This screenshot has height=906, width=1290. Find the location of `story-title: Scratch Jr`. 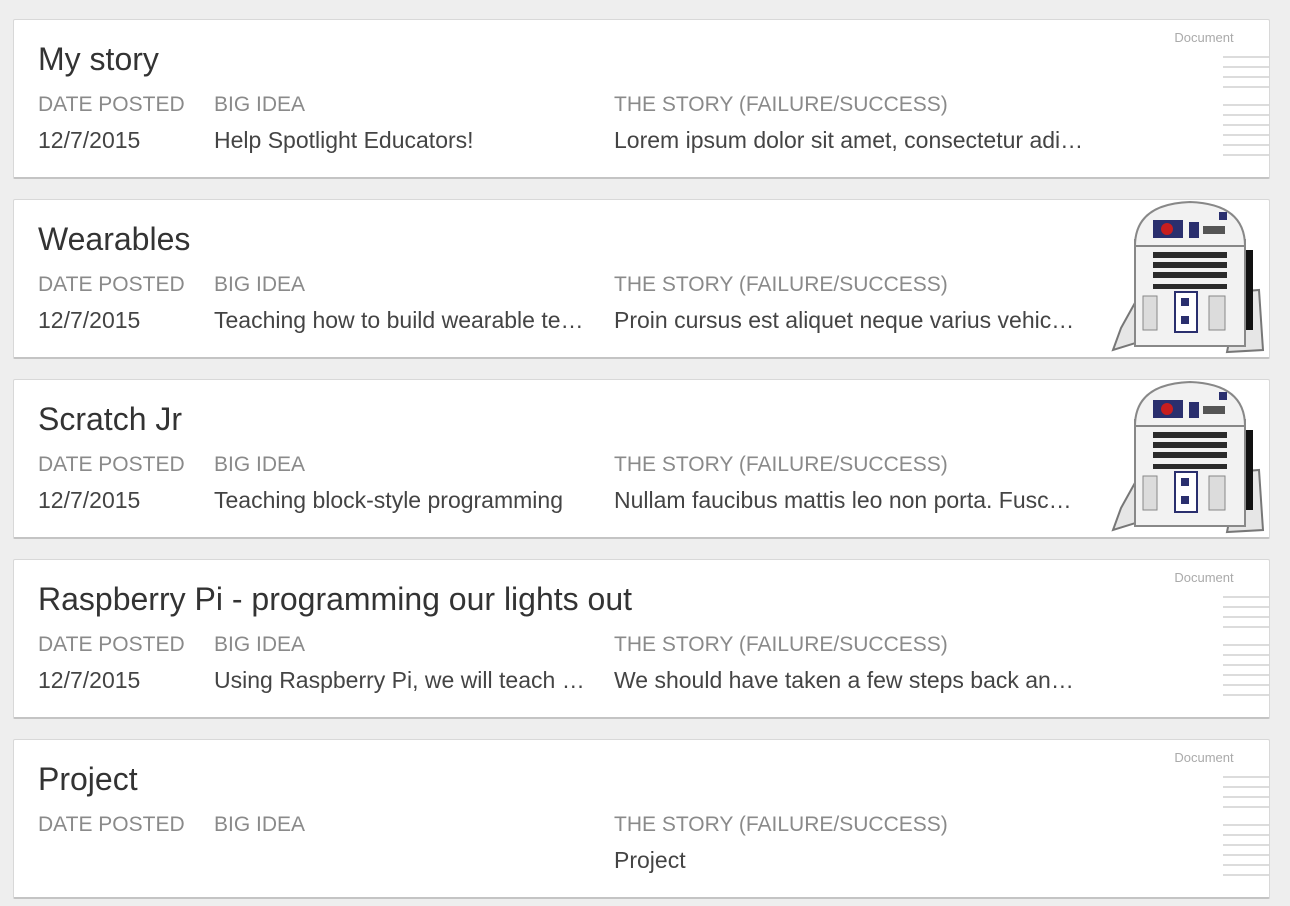

story-title: Scratch Jr is located at coordinates (110, 419).